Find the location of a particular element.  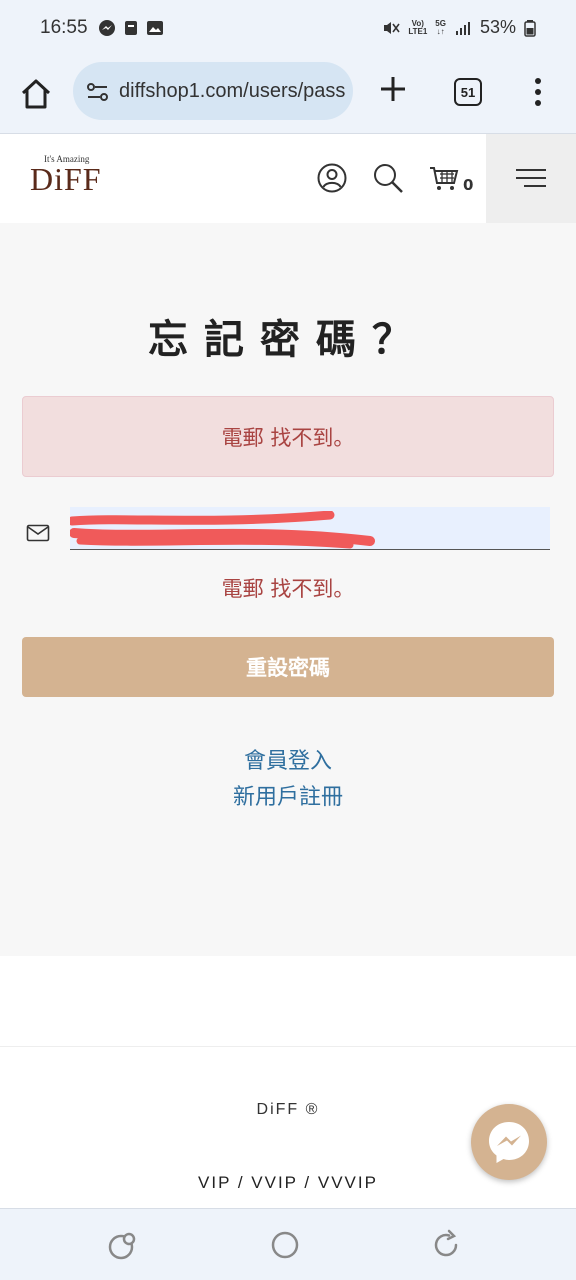

messenger-chat-button is located at coordinates (509, 1142).